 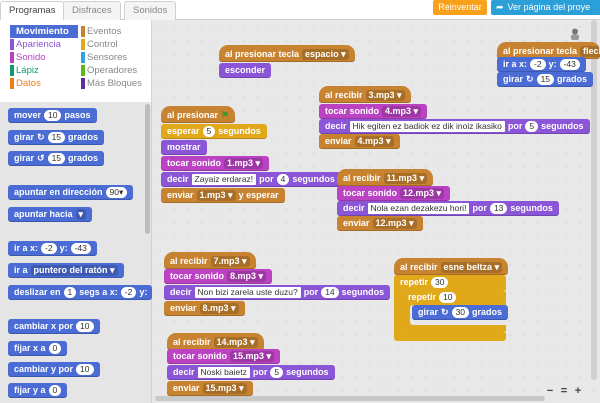 I want to click on when-flag-clicked-hat: al presionar ⚑, so click(x=198, y=114).